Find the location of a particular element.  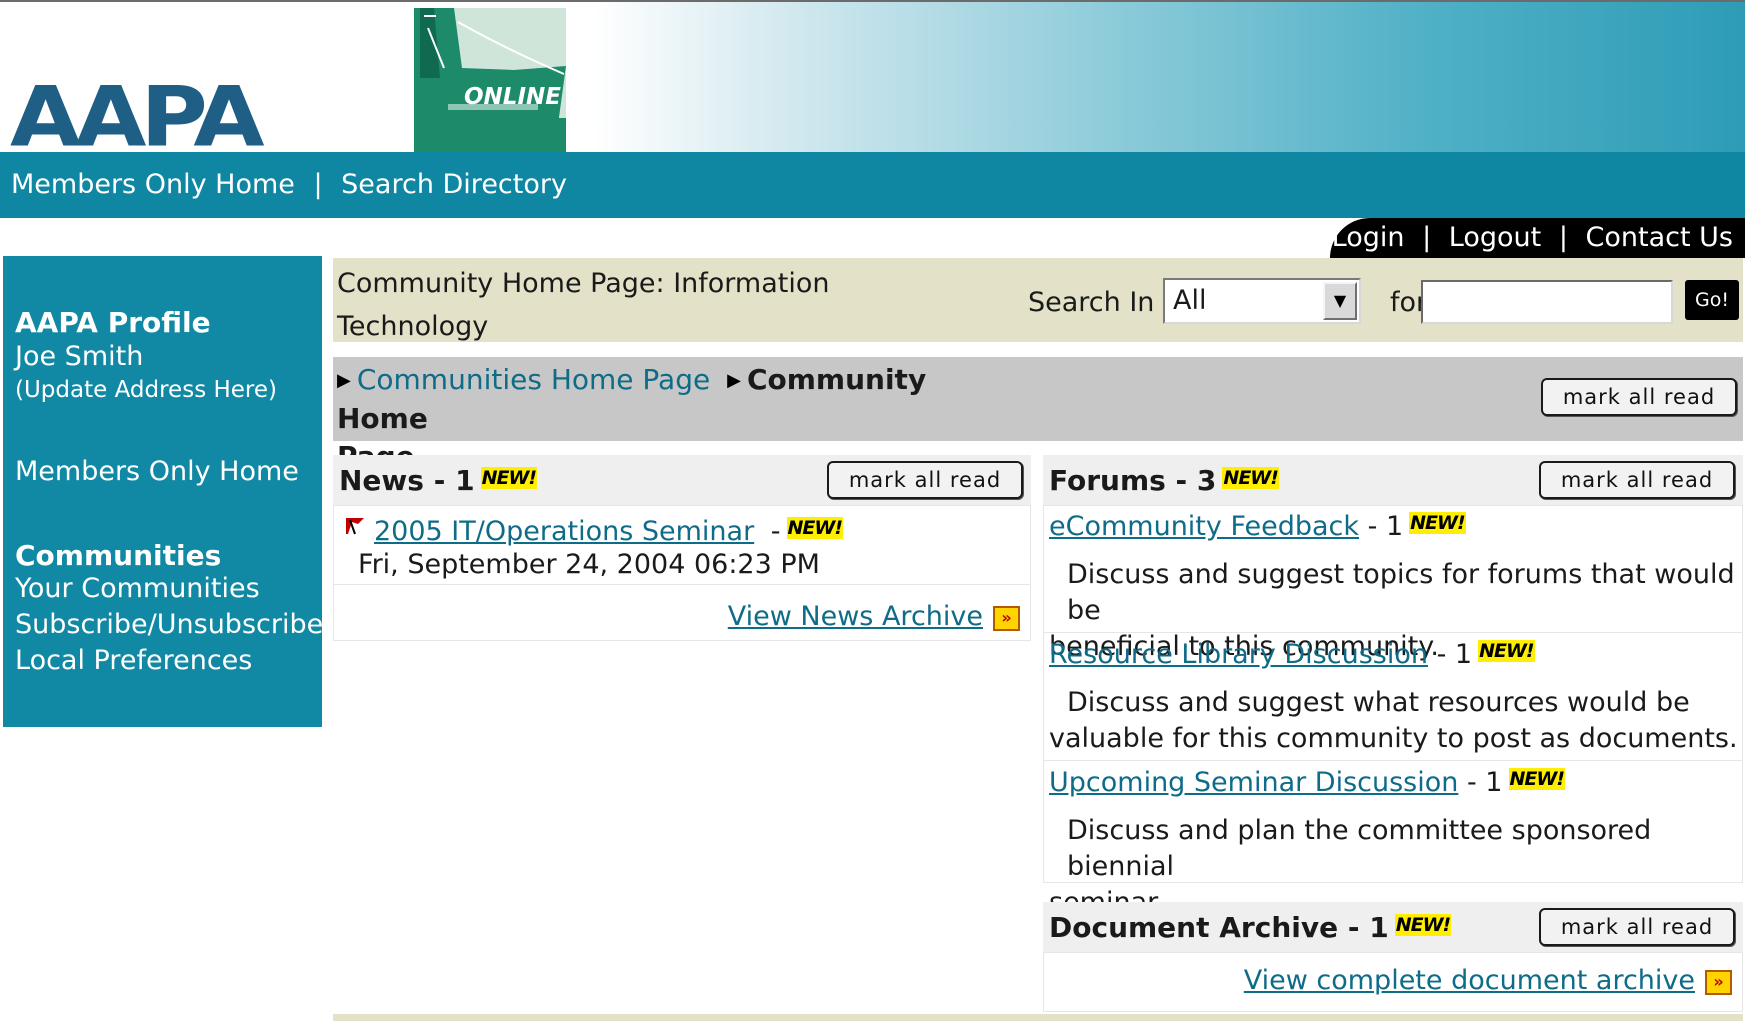

view-document-archive-link: View complete document archive is located at coordinates (1469, 980).